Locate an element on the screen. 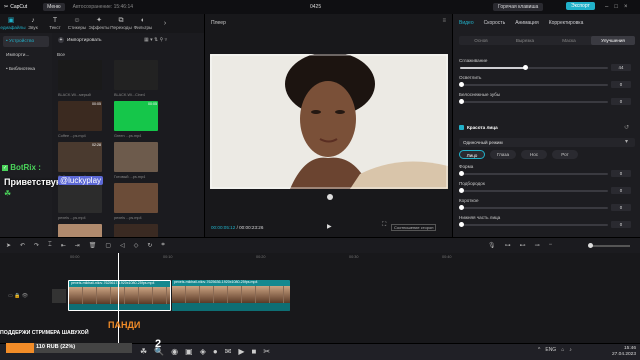 This screenshot has width=640, height=360. capcut-app-icon: ✂ is located at coordinates (266, 351).